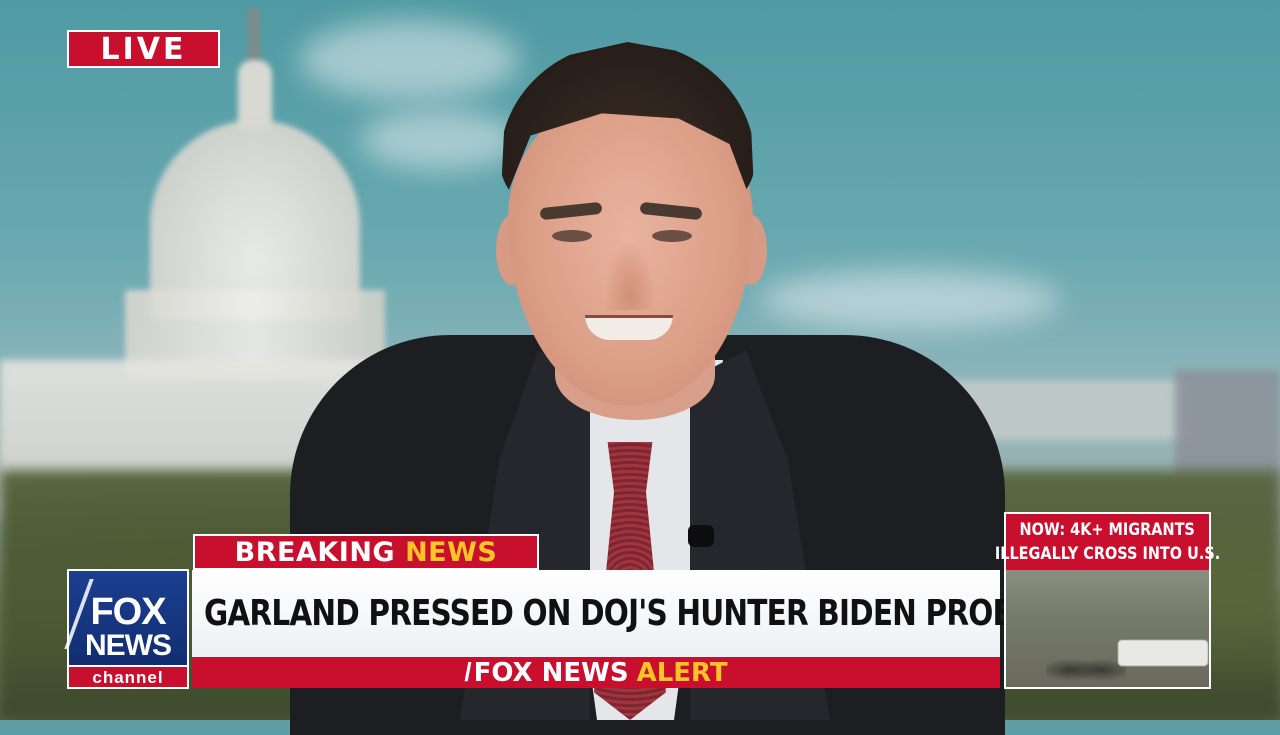  Describe the element at coordinates (468, 672) in the screenshot. I see `alert-swoosh-icon: /` at that location.